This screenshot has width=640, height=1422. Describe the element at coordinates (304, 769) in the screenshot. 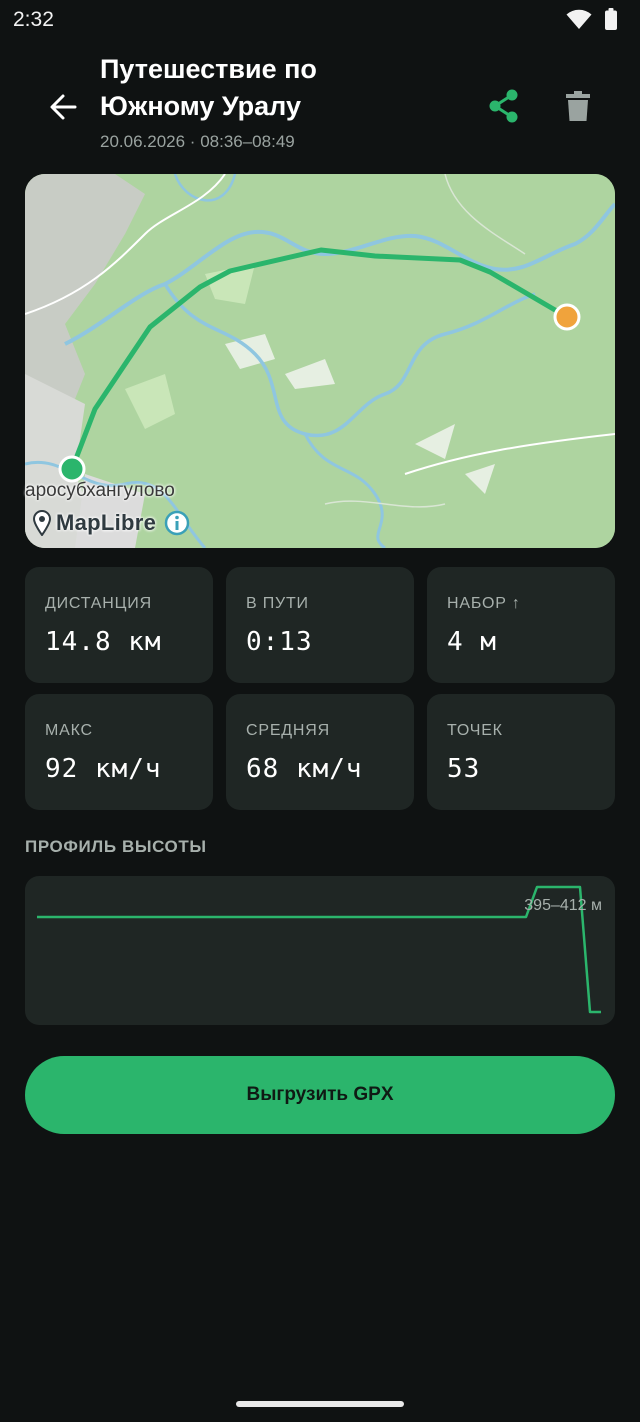

I see `stat-value: 68 км/ч` at that location.